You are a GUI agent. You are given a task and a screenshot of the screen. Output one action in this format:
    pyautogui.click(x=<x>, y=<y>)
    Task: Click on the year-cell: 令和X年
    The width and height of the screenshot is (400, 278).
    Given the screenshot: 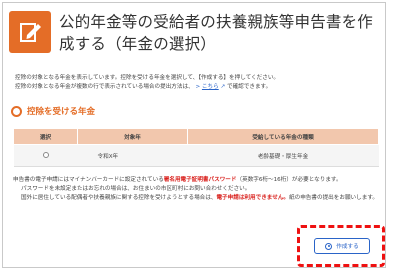 What is the action you would take?
    pyautogui.click(x=132, y=155)
    